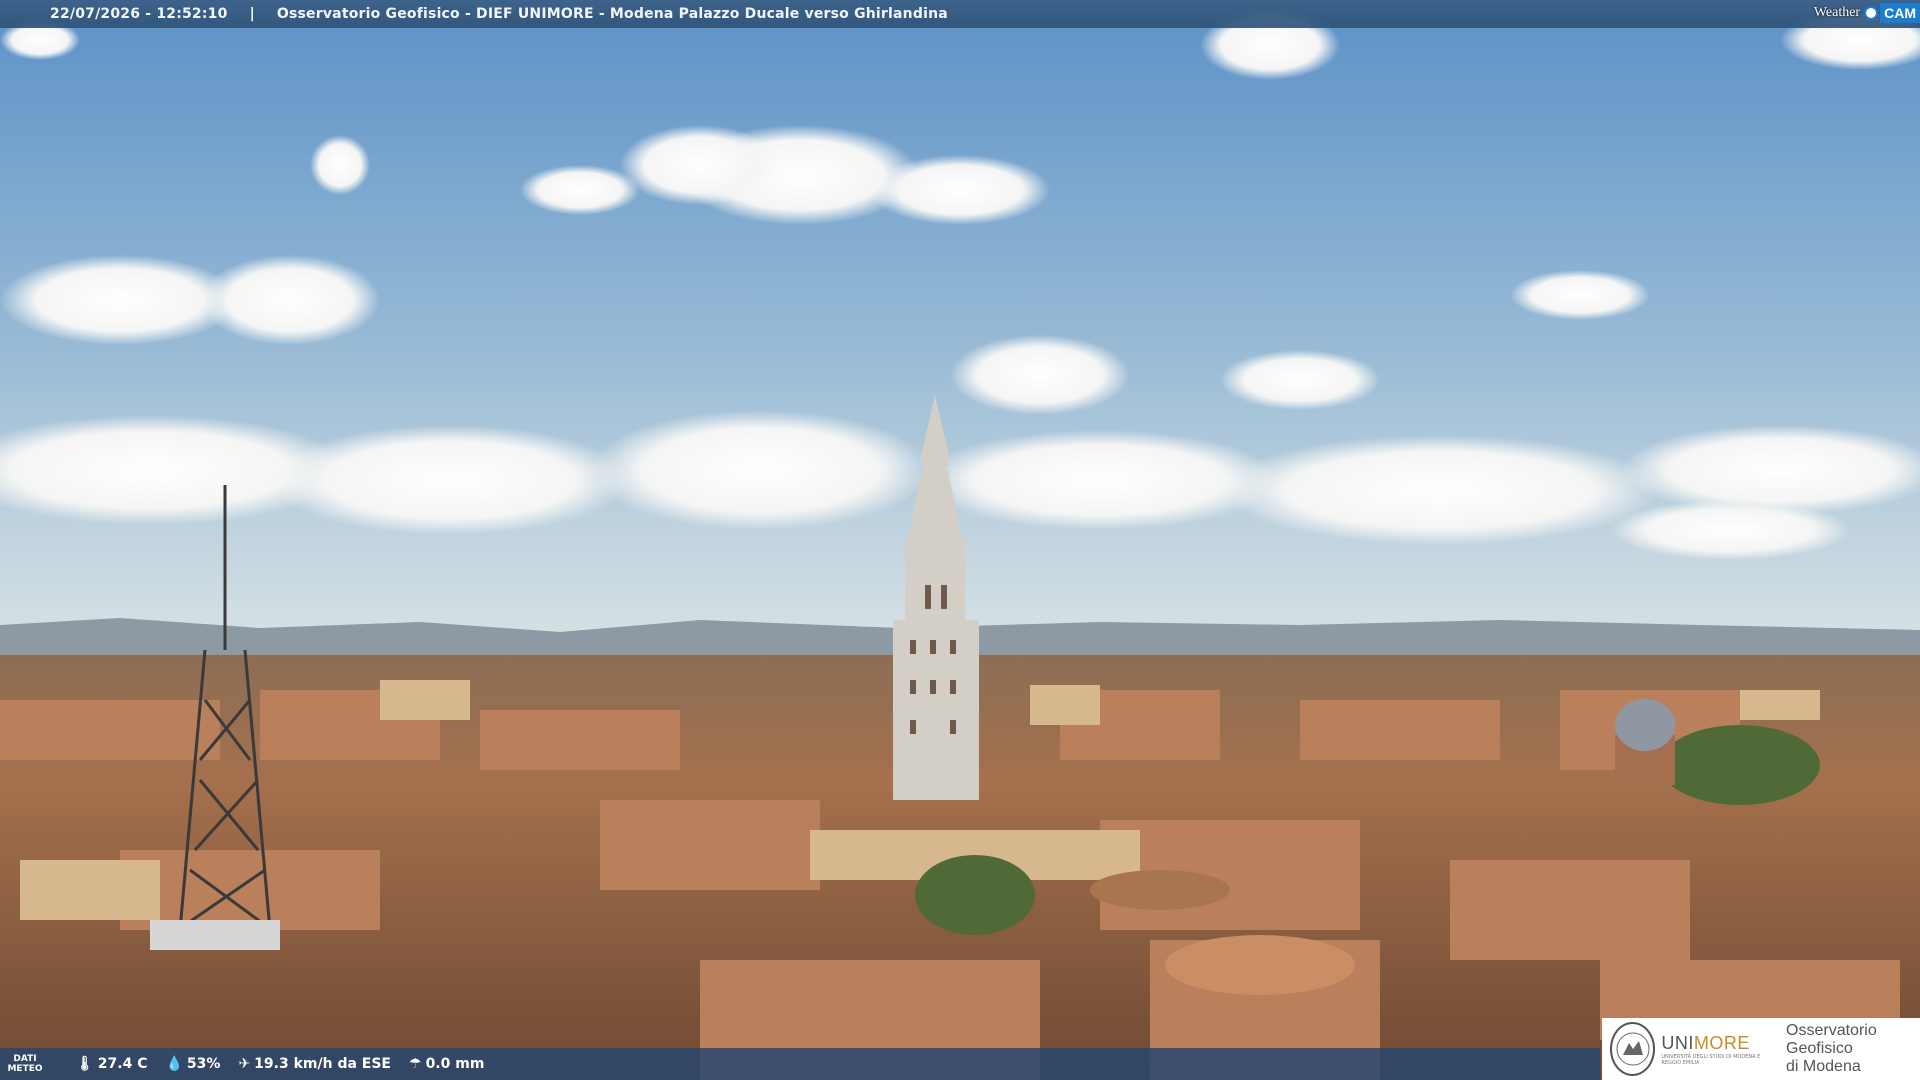  I want to click on wind-reading: ✈ 19.3 km/h da ESE, so click(314, 1064).